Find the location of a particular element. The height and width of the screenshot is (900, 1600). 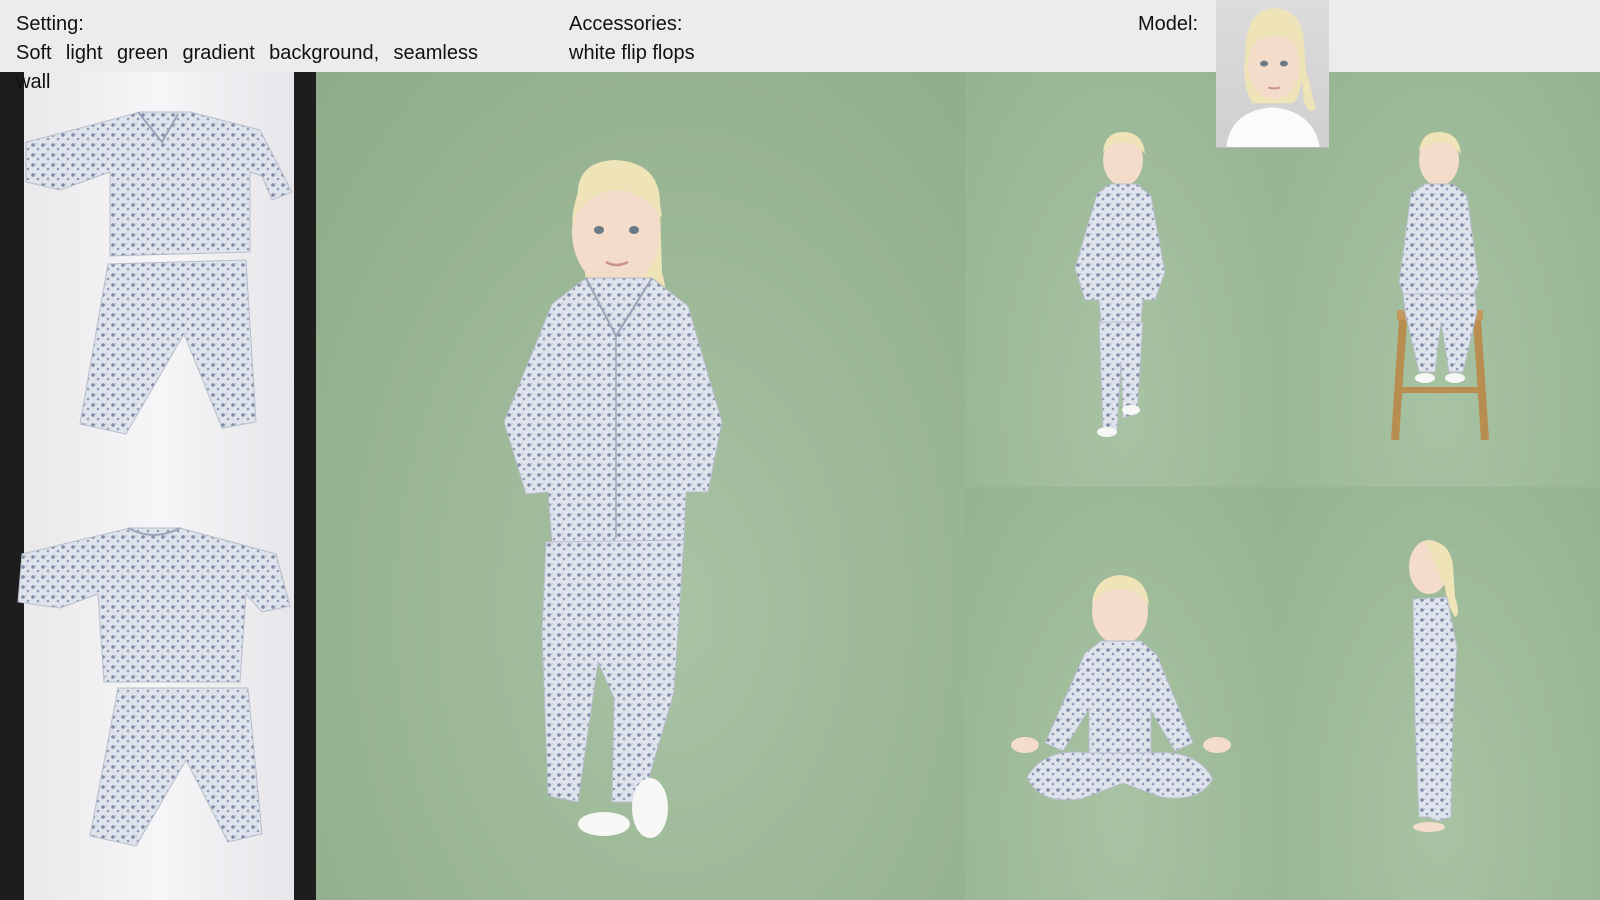

flat-lay-front-image is located at coordinates (158, 278).